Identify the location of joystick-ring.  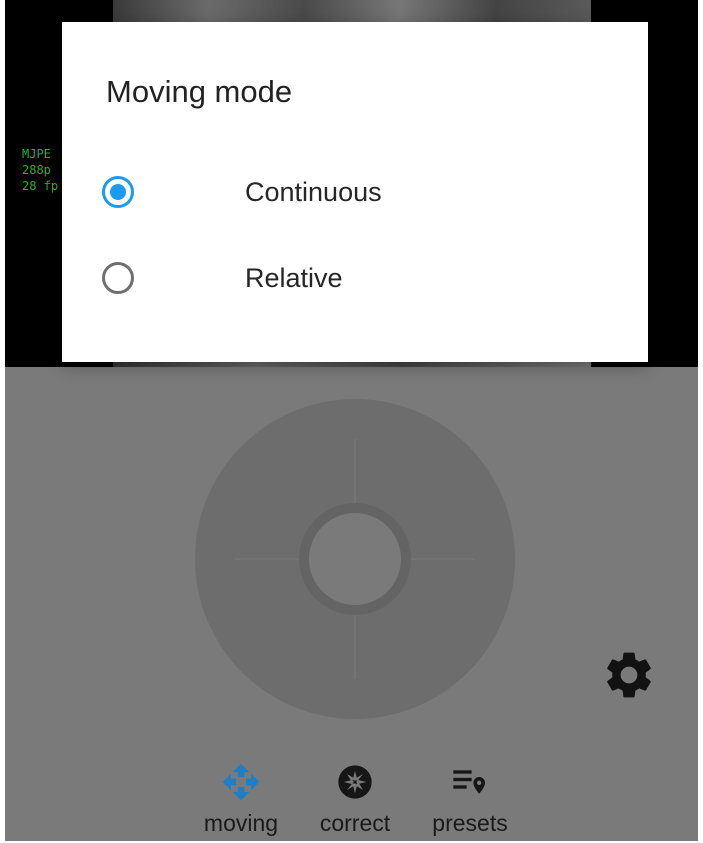
(355, 559).